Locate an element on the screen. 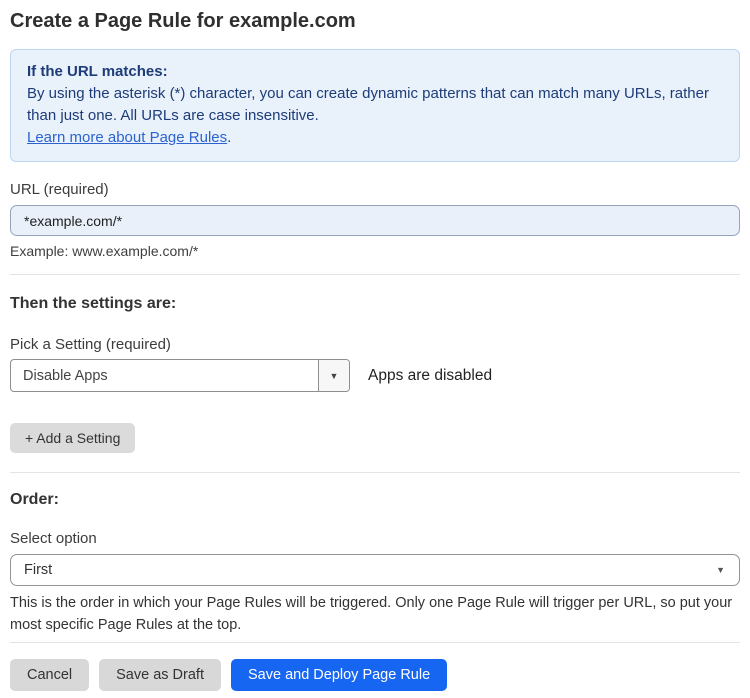 The height and width of the screenshot is (698, 750). order-select-label: Select option is located at coordinates (53, 538).